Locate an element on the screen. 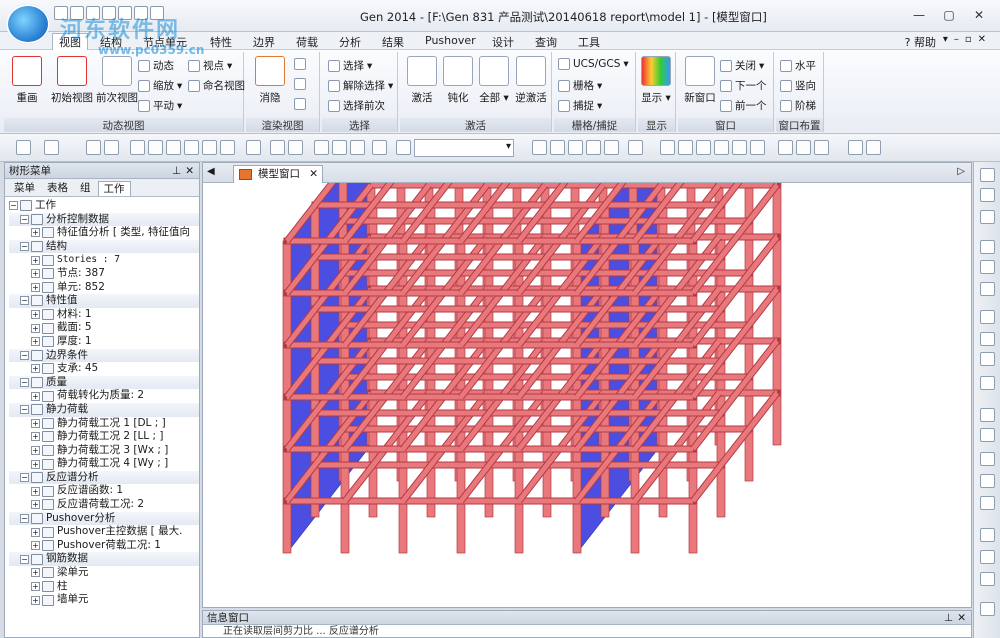 This screenshot has height=638, width=1000. next-window-button: 下一个 is located at coordinates (743, 85).